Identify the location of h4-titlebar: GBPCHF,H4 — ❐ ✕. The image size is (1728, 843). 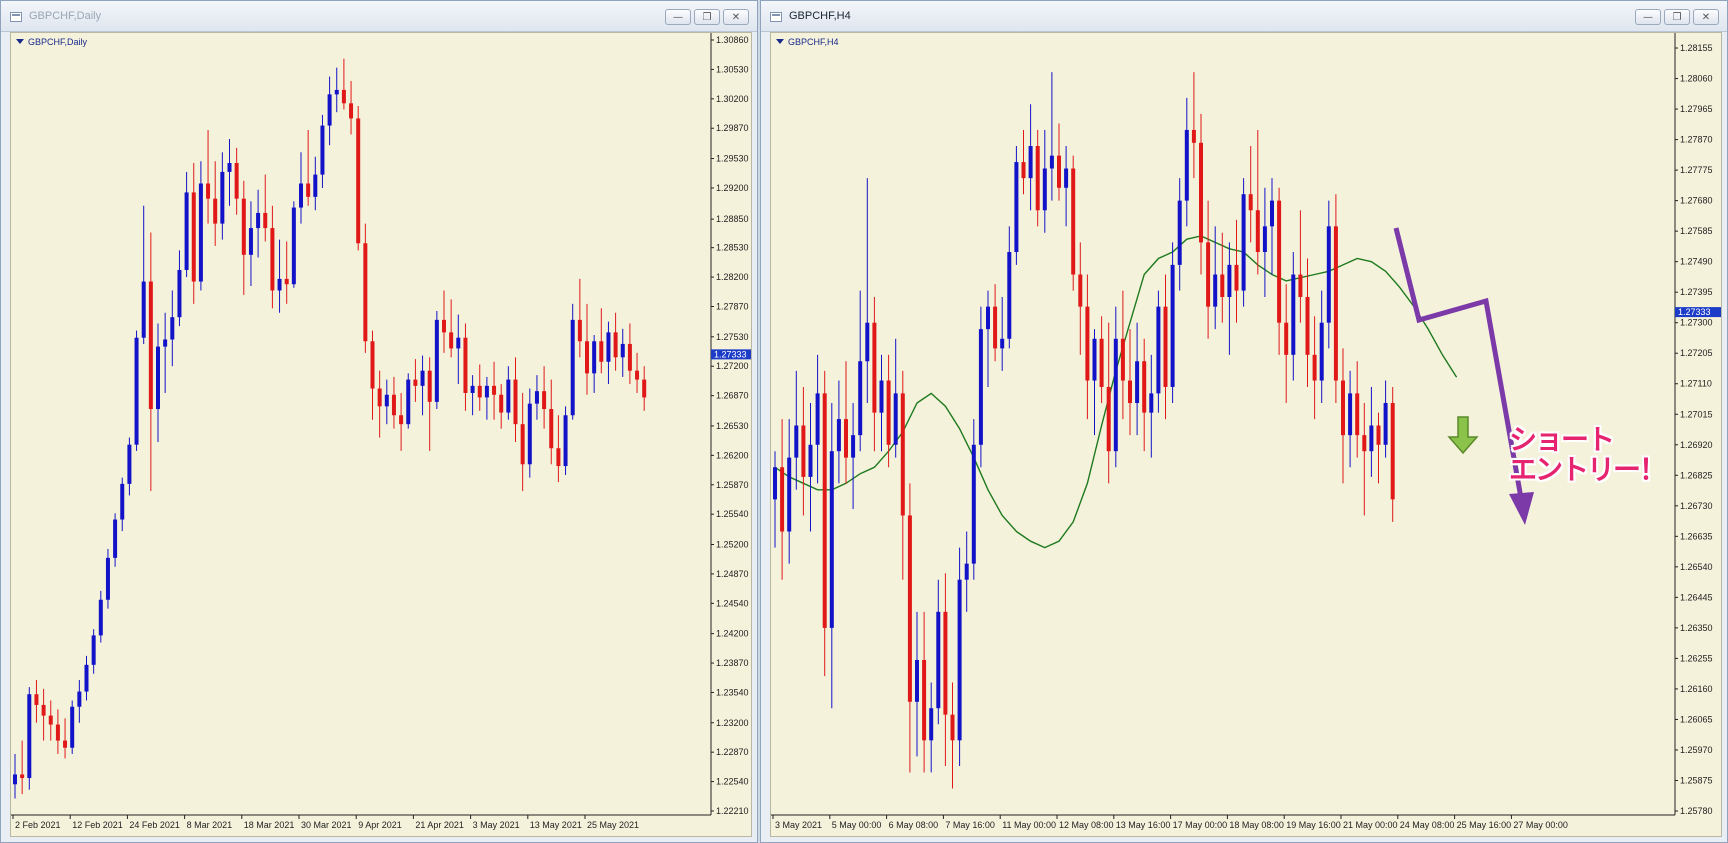
(1244, 16).